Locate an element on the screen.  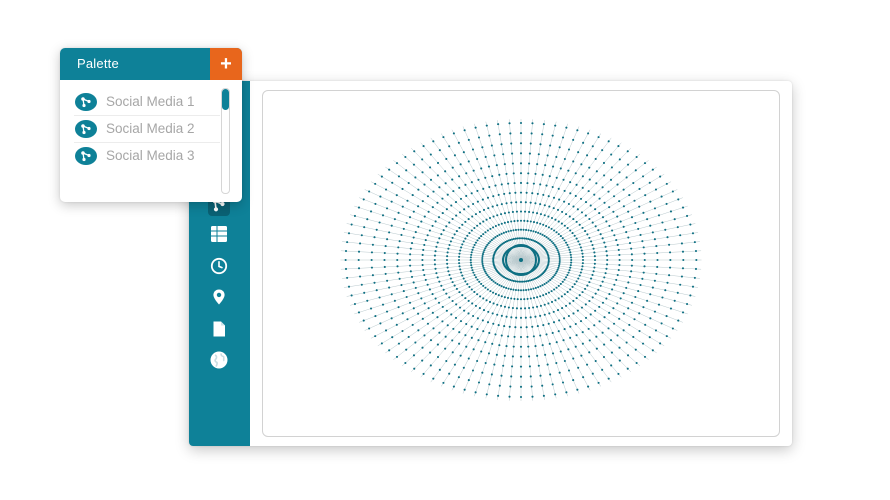
graph-nodes-icon is located at coordinates (86, 101).